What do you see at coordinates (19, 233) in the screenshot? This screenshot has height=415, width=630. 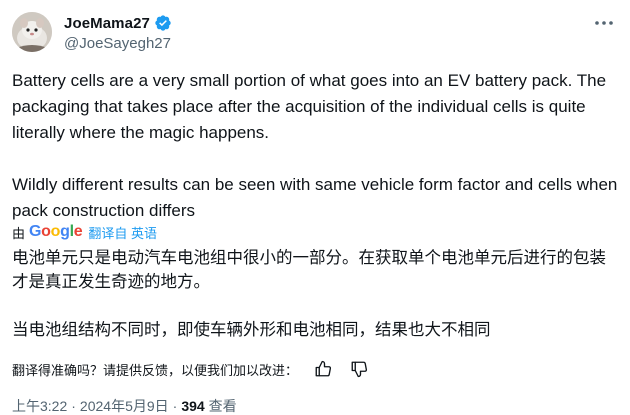 I see `translated-by-label: 由` at bounding box center [19, 233].